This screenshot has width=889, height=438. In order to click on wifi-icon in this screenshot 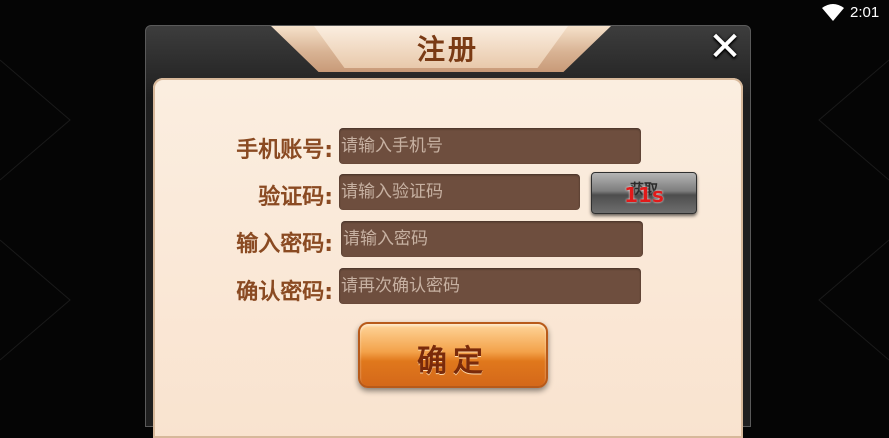, I will do `click(833, 12)`.